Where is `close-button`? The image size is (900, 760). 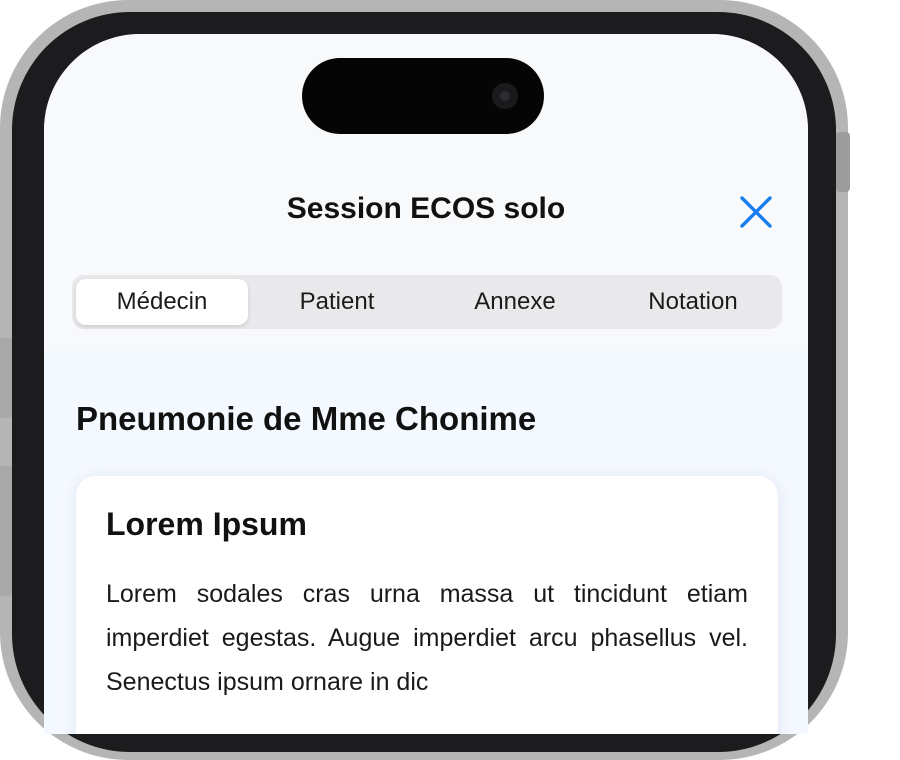 close-button is located at coordinates (756, 212).